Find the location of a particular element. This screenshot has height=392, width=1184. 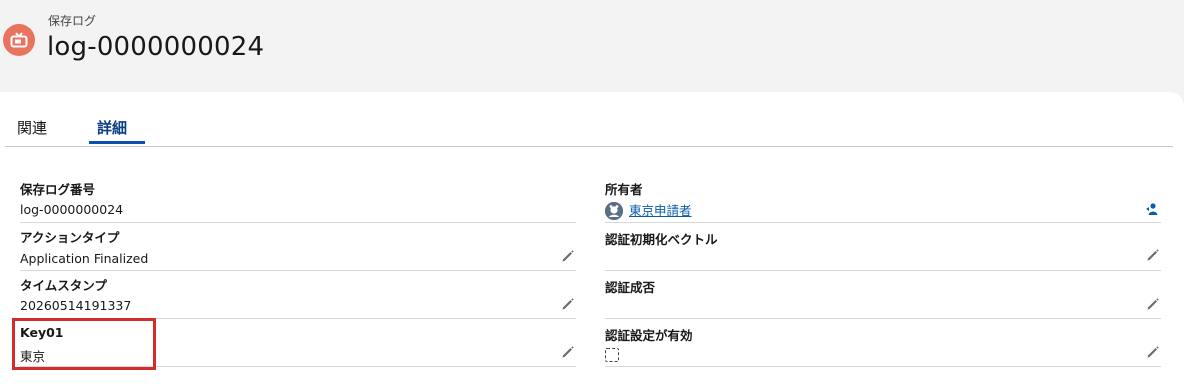

field-key01: Key01 東京 is located at coordinates (298, 343).